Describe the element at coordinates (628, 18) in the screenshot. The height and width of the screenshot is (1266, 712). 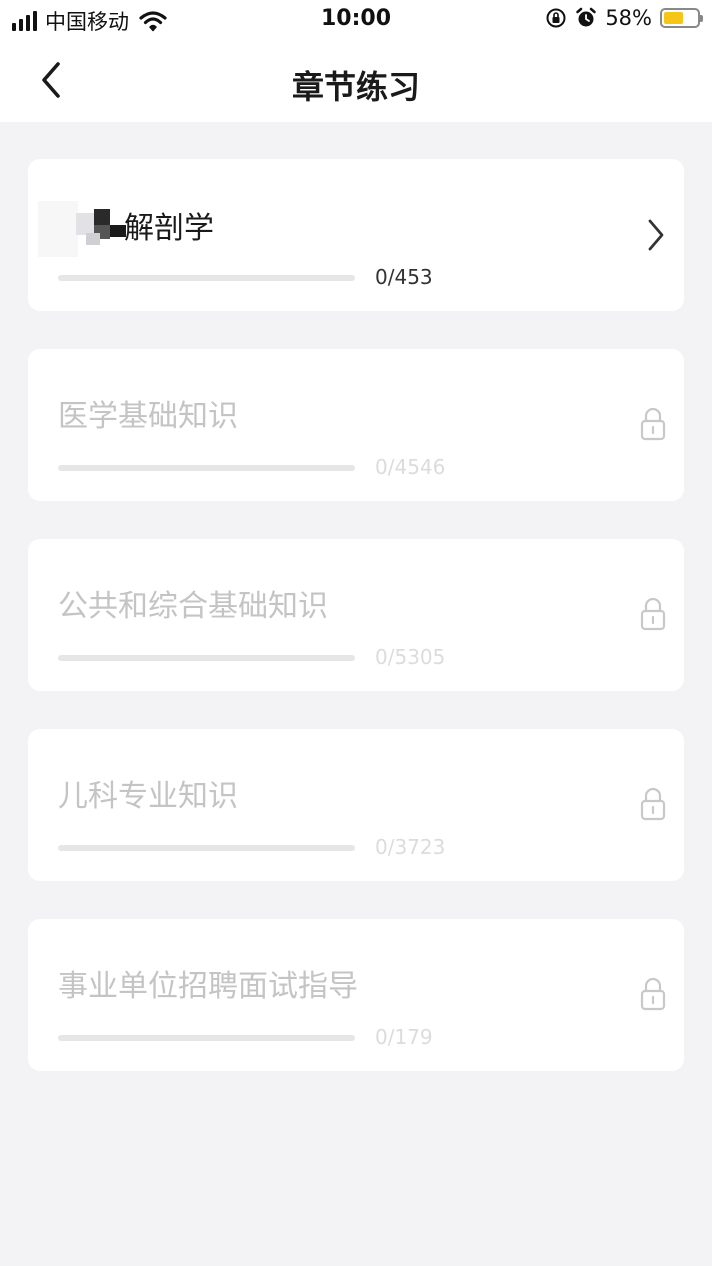
I see `battery-percent: 58%` at that location.